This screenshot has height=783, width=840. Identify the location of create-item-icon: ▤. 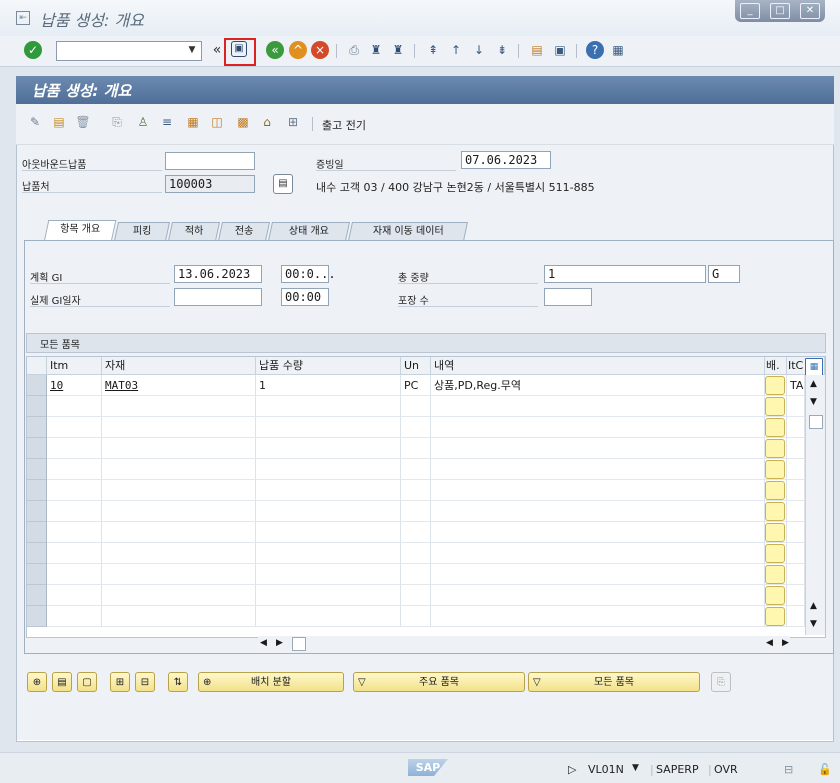
(59, 122).